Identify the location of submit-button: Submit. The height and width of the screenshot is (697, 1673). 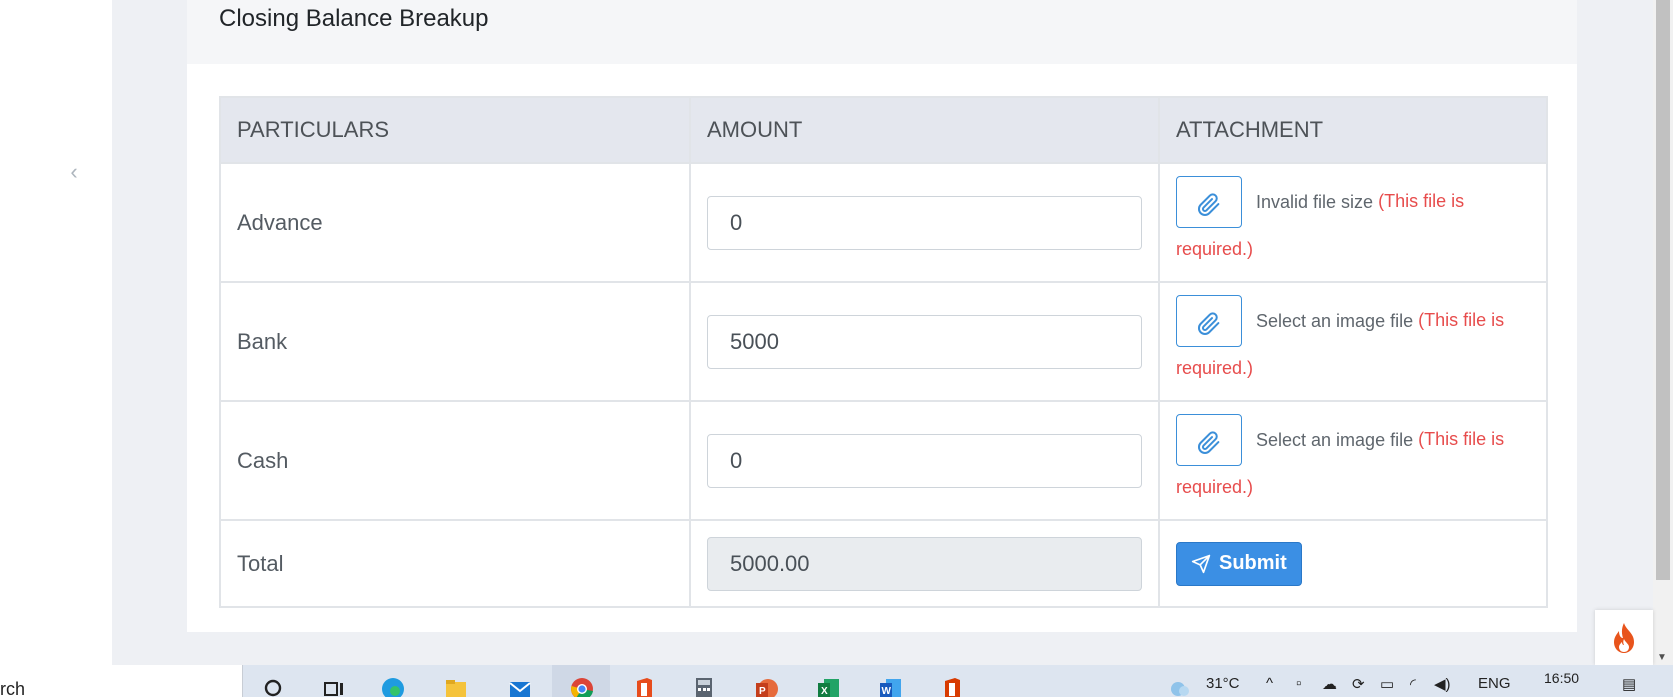
(1239, 563).